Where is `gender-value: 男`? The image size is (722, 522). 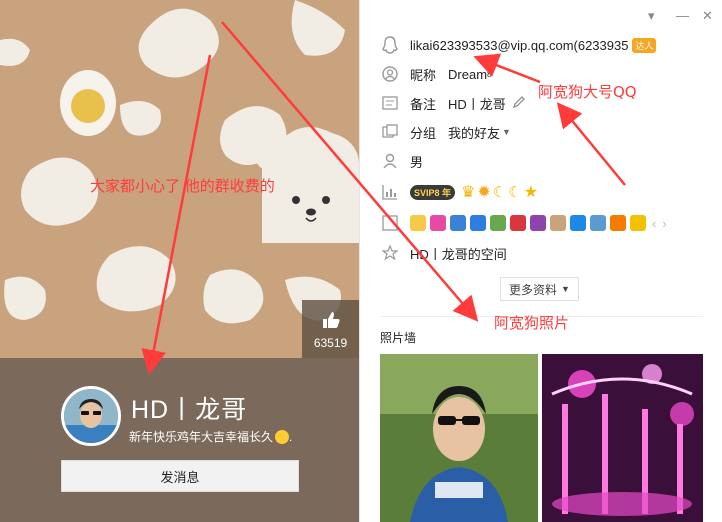 gender-value: 男 is located at coordinates (417, 162).